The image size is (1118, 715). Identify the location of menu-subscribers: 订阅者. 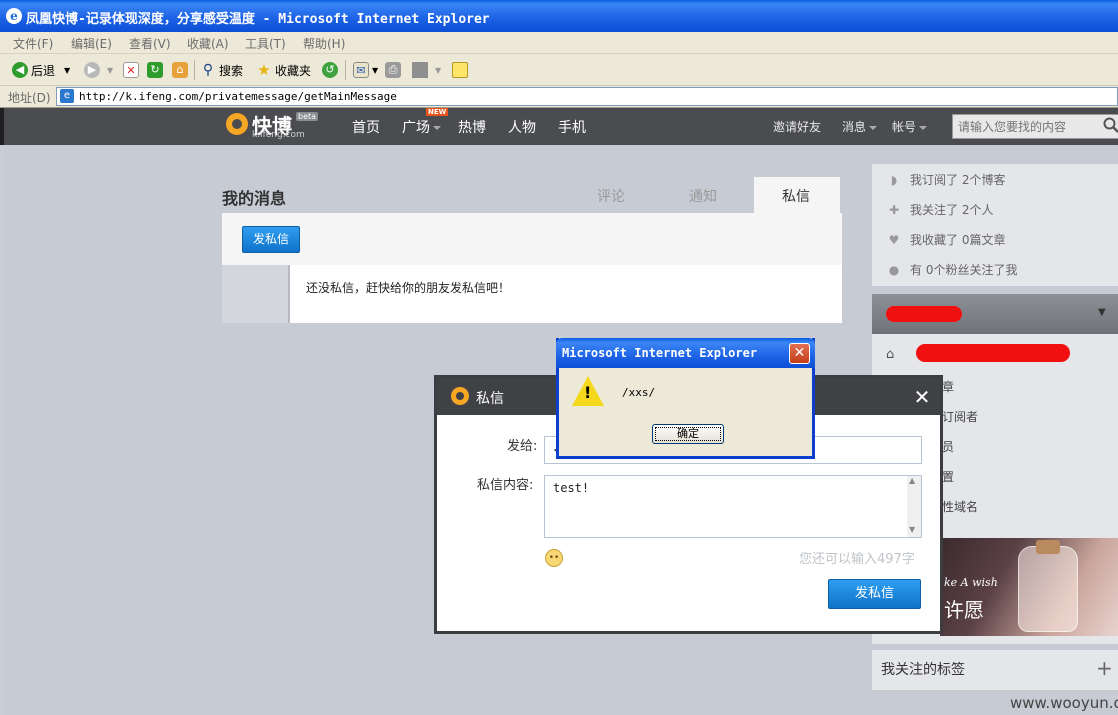
(960, 416).